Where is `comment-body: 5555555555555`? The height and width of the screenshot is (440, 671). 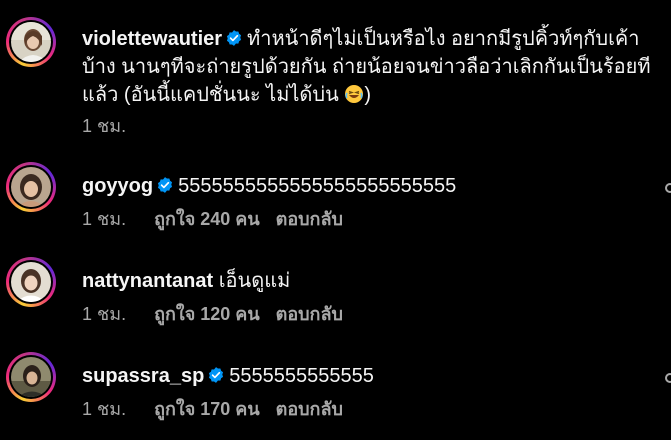
comment-body: 5555555555555 is located at coordinates (301, 376).